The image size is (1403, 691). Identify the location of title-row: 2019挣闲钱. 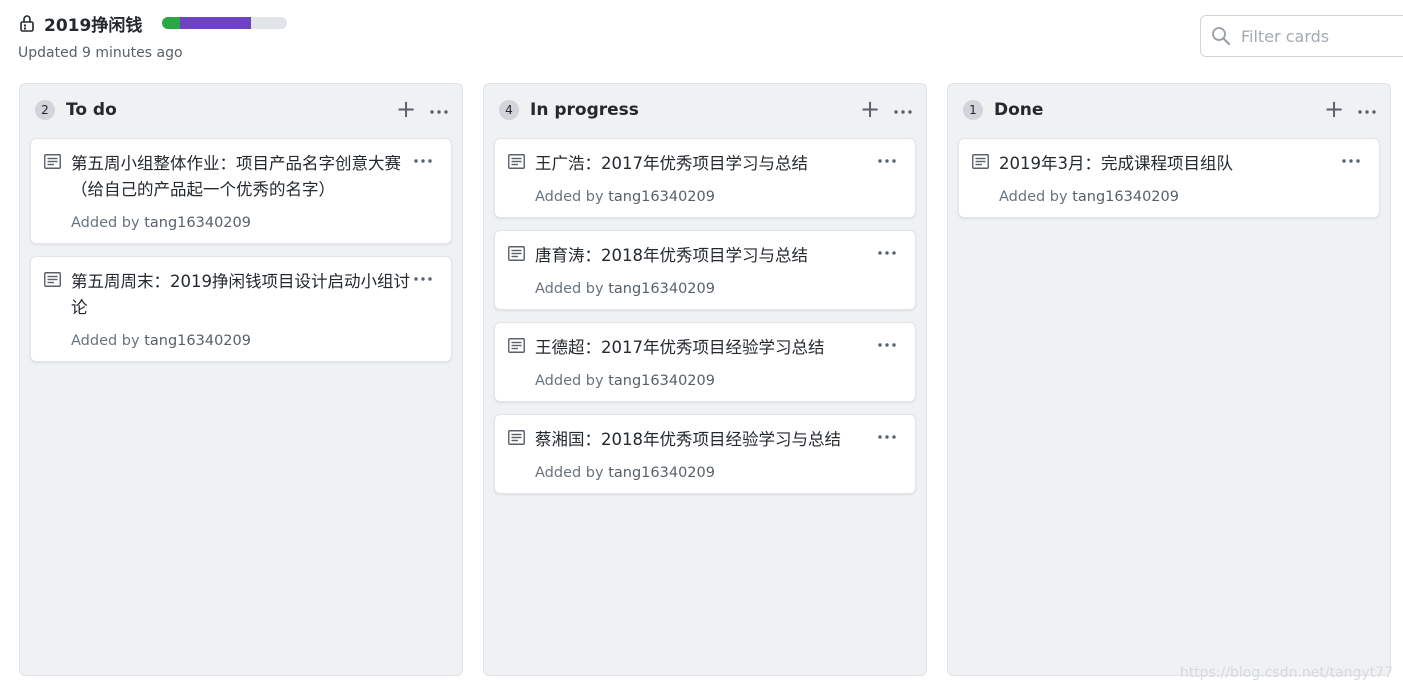
(710, 23).